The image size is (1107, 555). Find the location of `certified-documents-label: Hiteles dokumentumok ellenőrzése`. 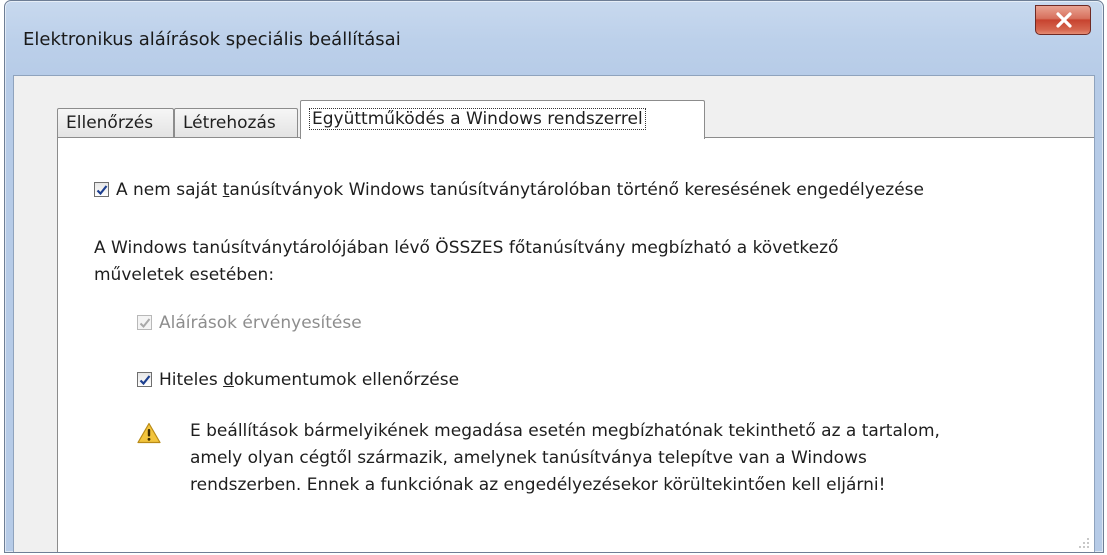

certified-documents-label: Hiteles dokumentumok ellenőrzése is located at coordinates (309, 380).